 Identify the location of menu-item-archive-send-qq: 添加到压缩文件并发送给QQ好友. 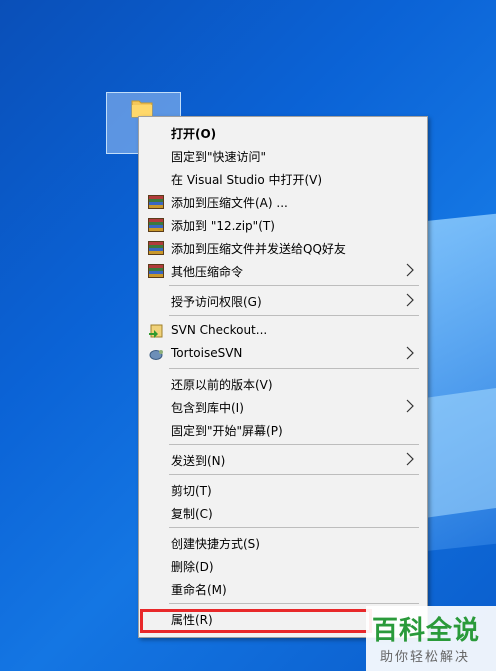
(283, 248).